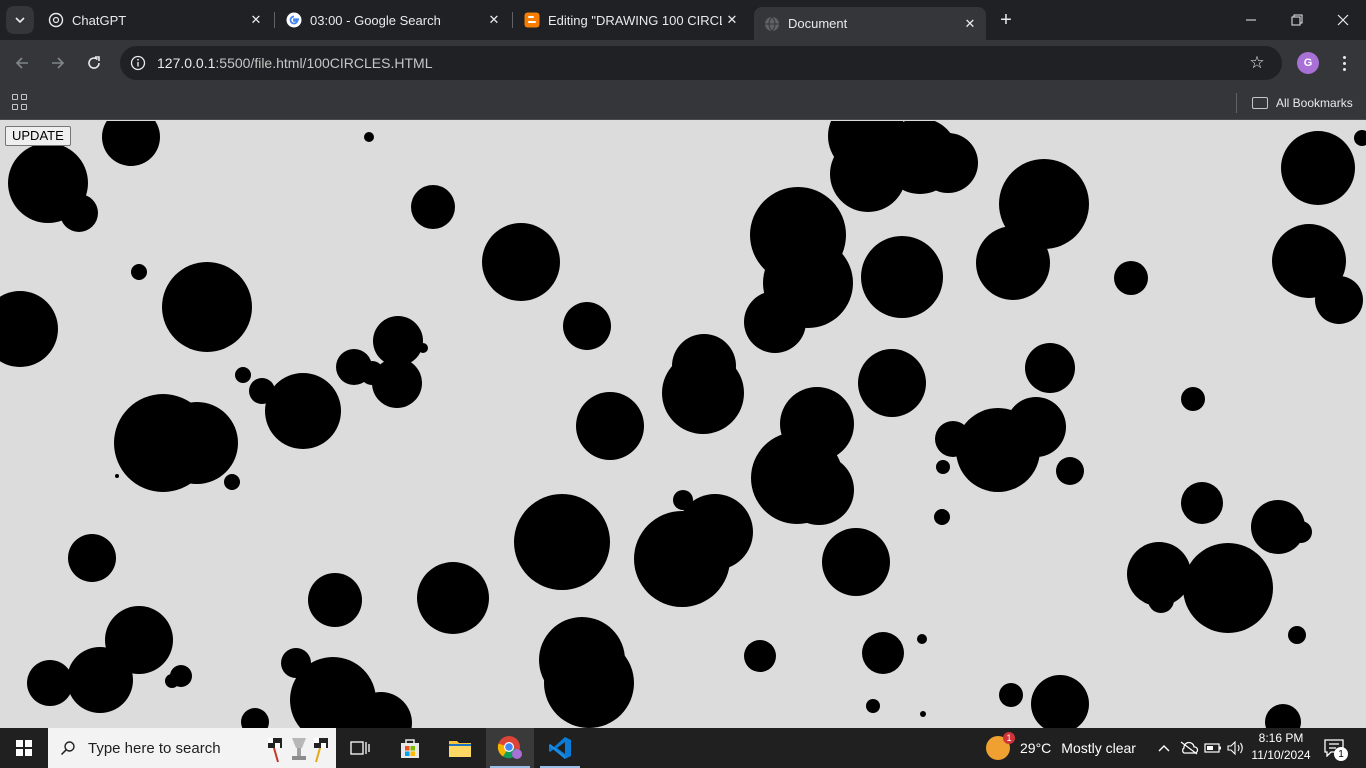  I want to click on chevron-up-icon, so click(1164, 748).